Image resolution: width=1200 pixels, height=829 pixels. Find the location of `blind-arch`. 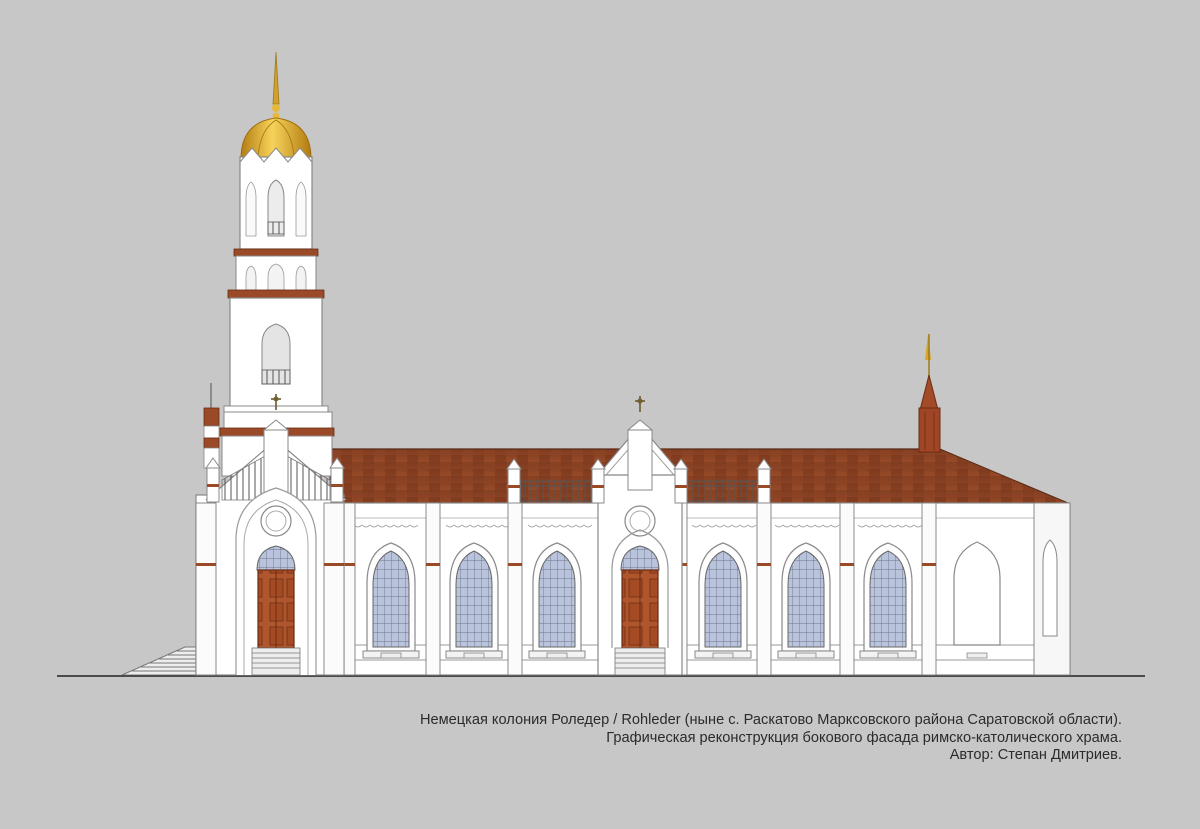

blind-arch is located at coordinates (977, 593).